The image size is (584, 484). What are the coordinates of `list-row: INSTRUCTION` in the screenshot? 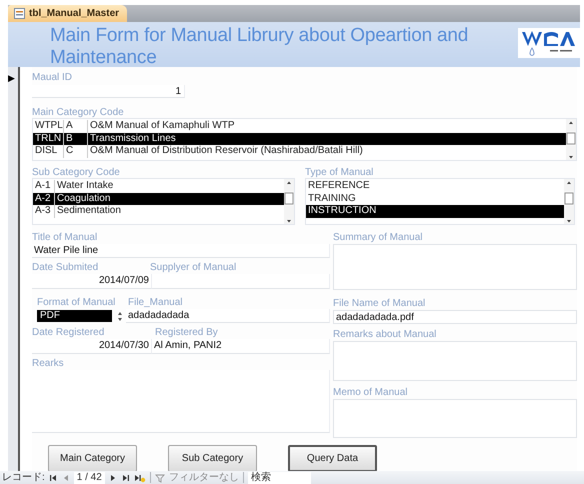 It's located at (435, 211).